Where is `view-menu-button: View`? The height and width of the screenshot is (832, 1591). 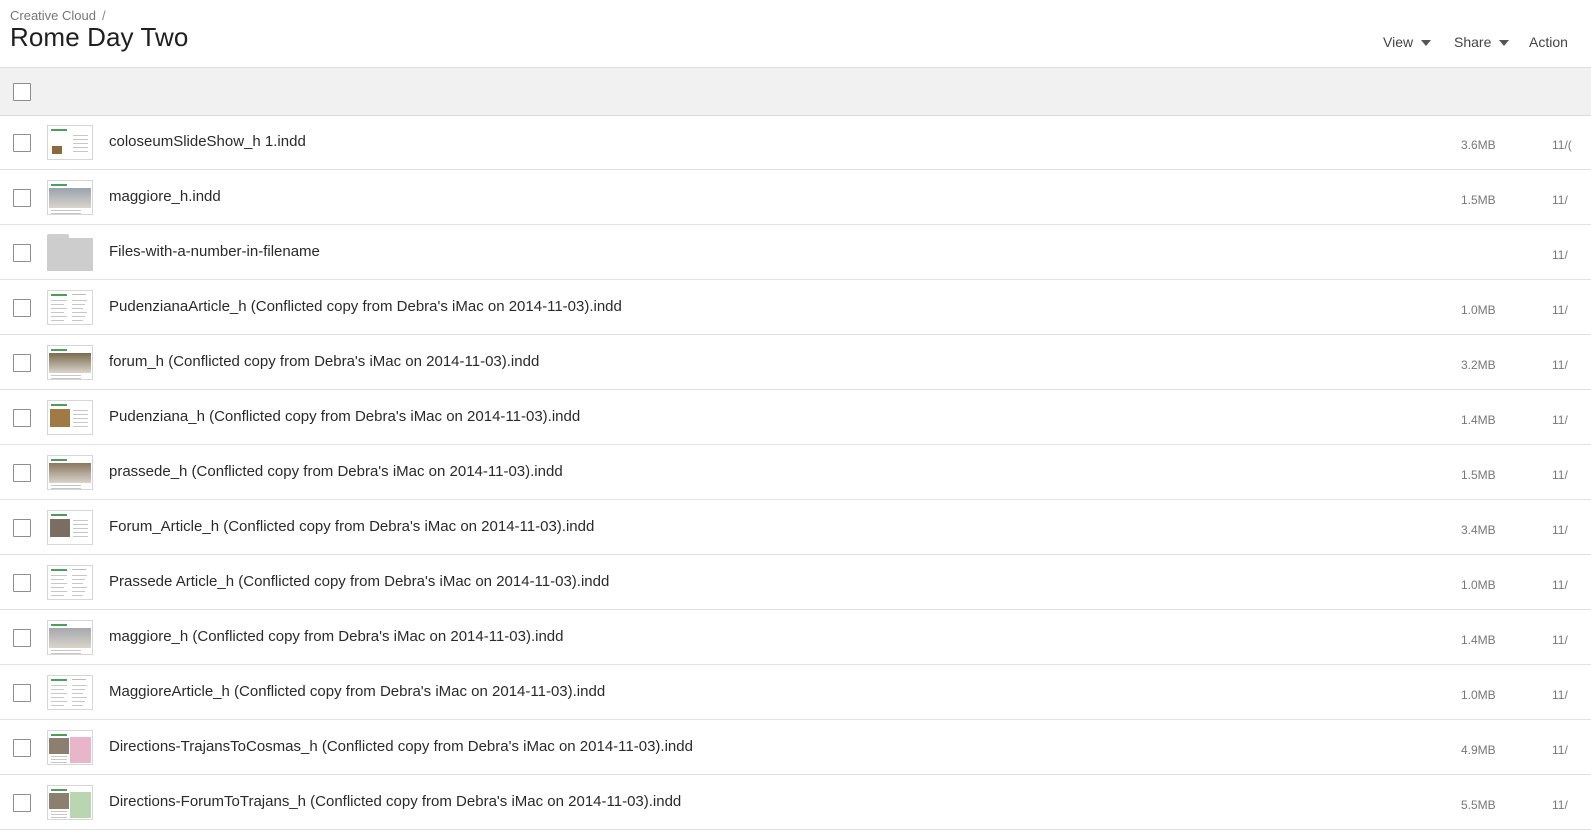
view-menu-button: View is located at coordinates (1407, 42).